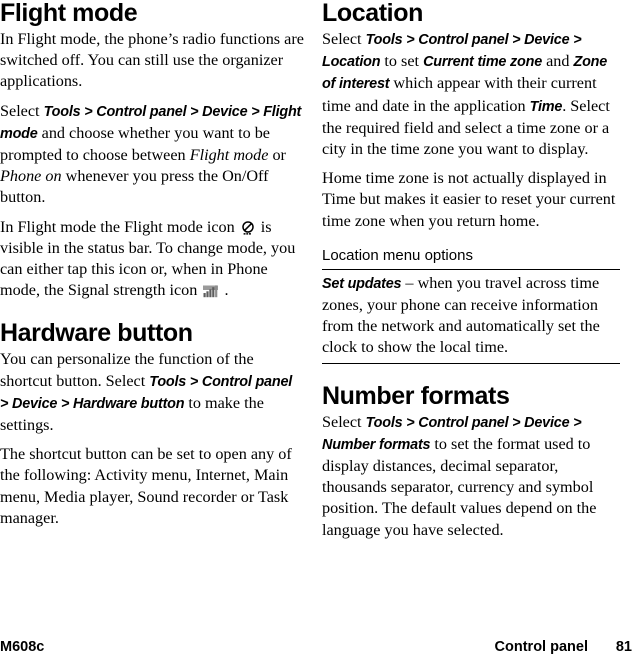  Describe the element at coordinates (248, 227) in the screenshot. I see `flight-mode-icon` at that location.